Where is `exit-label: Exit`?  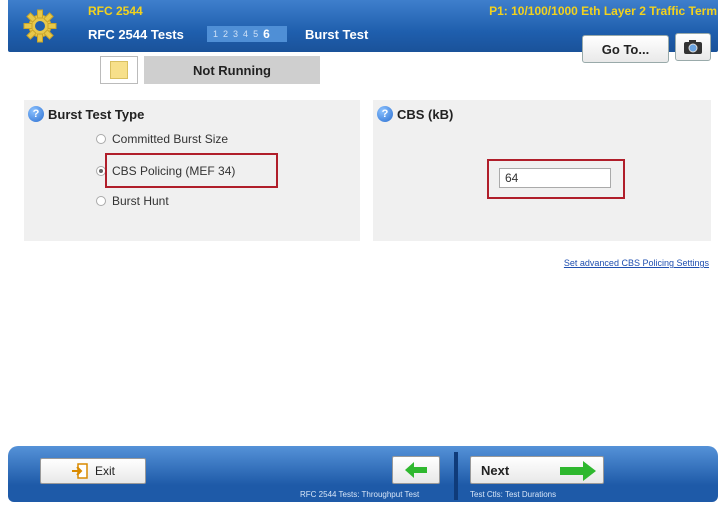
exit-label: Exit is located at coordinates (104, 471).